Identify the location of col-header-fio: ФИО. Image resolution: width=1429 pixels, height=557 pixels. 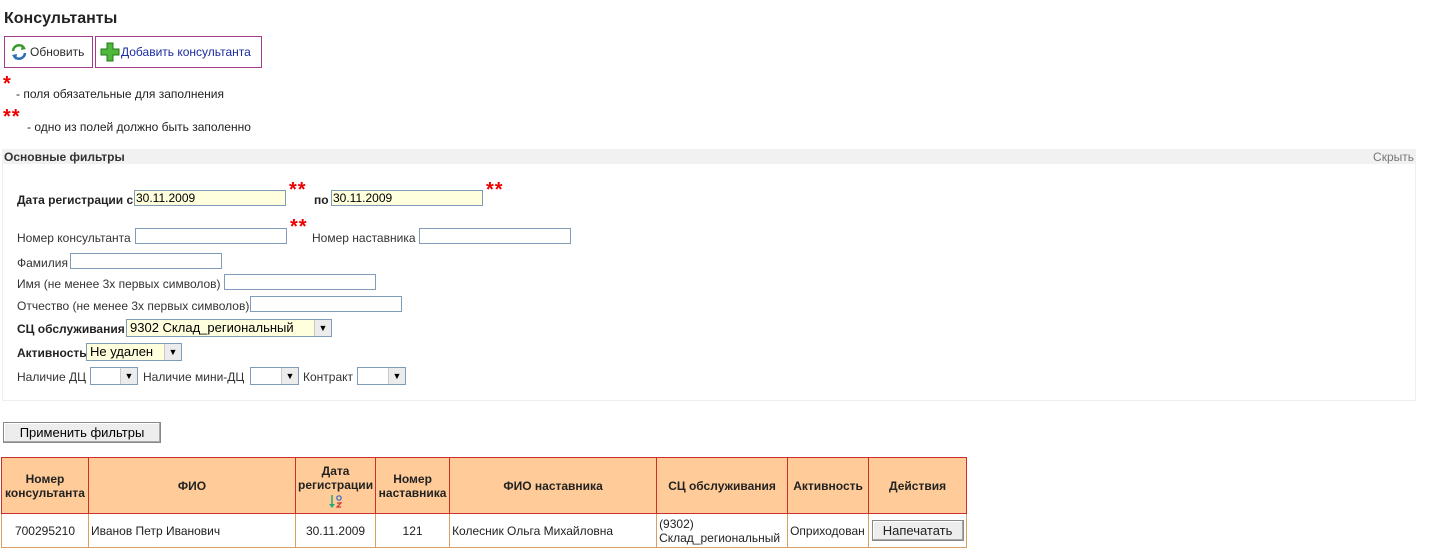
(192, 485).